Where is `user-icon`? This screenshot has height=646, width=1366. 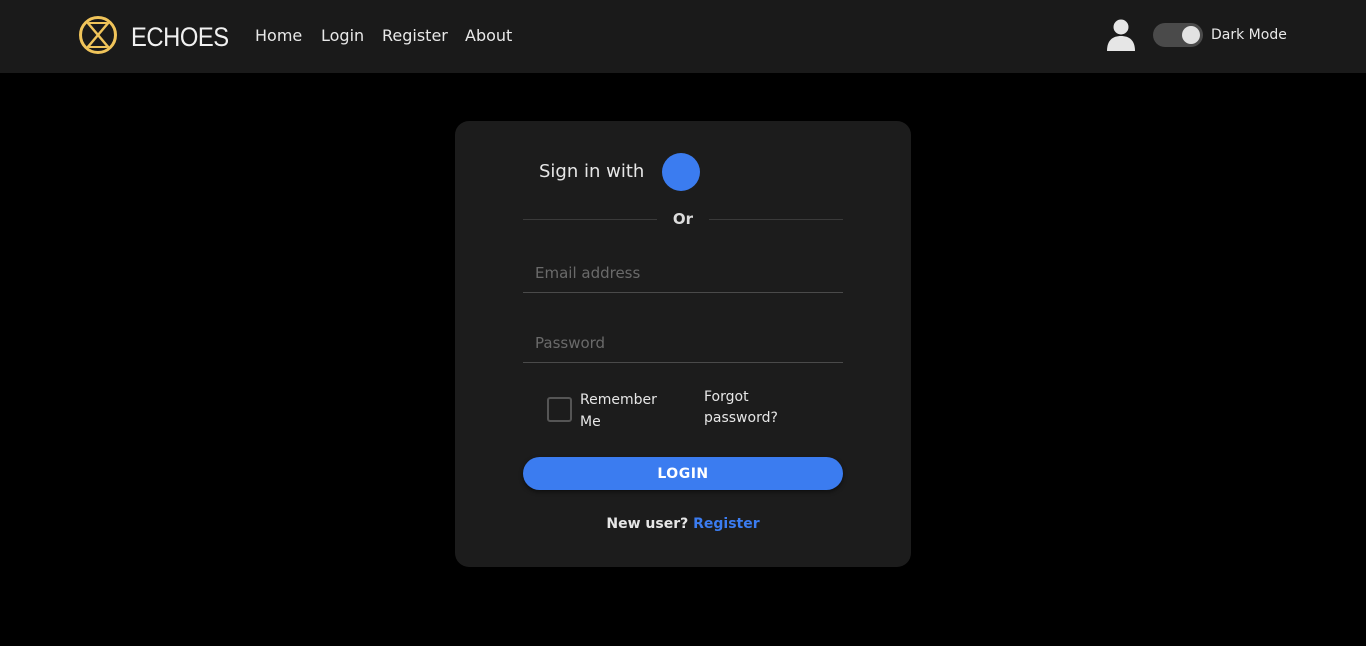 user-icon is located at coordinates (1121, 35).